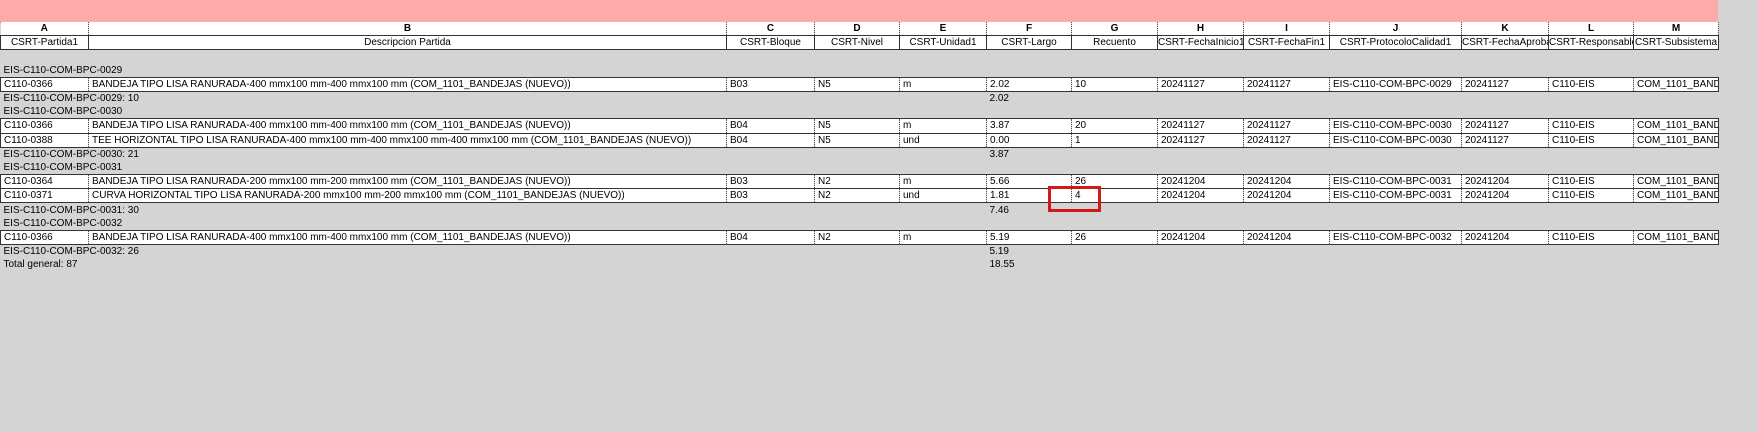 The width and height of the screenshot is (1758, 432). Describe the element at coordinates (770, 182) in the screenshot. I see `data-cell: B03` at that location.